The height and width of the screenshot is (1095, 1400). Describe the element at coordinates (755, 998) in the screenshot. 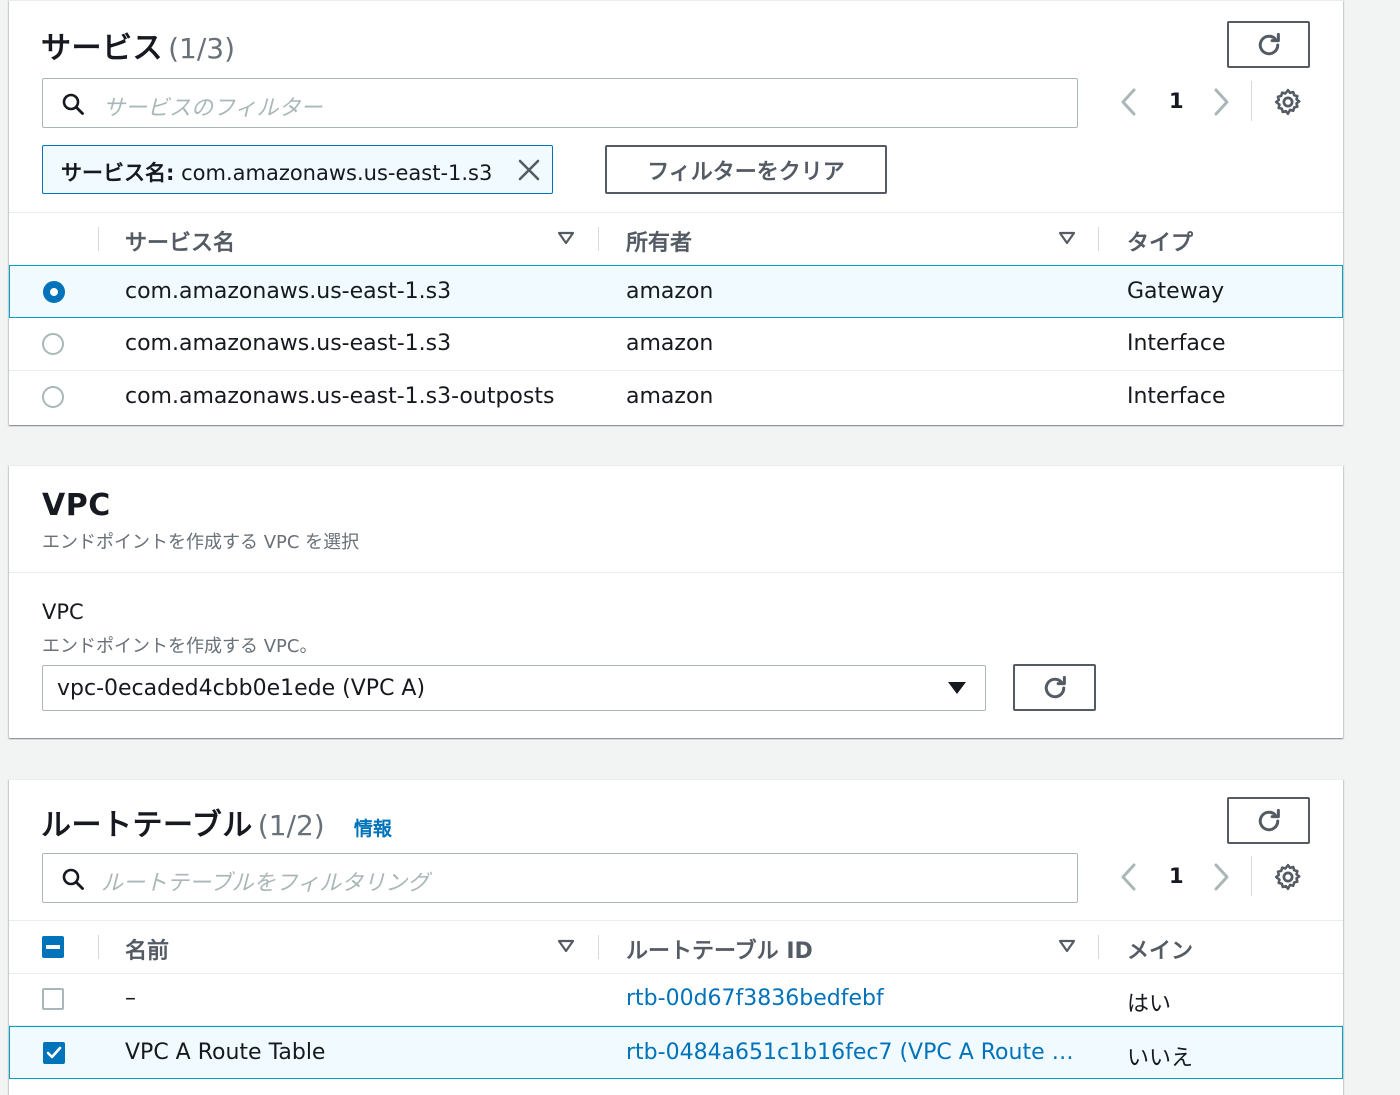

I see `route-table-id-link: rtb-00d67f3836bedfebf` at that location.